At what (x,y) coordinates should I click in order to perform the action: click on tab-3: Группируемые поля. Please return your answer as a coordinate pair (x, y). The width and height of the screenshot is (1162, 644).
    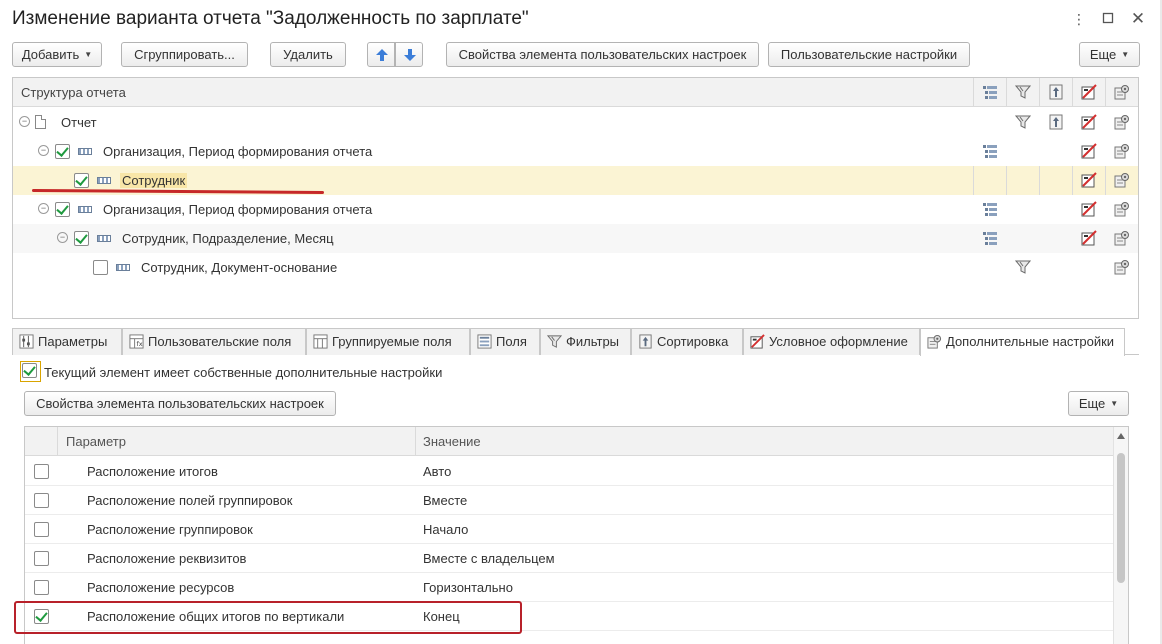
    Looking at the image, I should click on (388, 341).